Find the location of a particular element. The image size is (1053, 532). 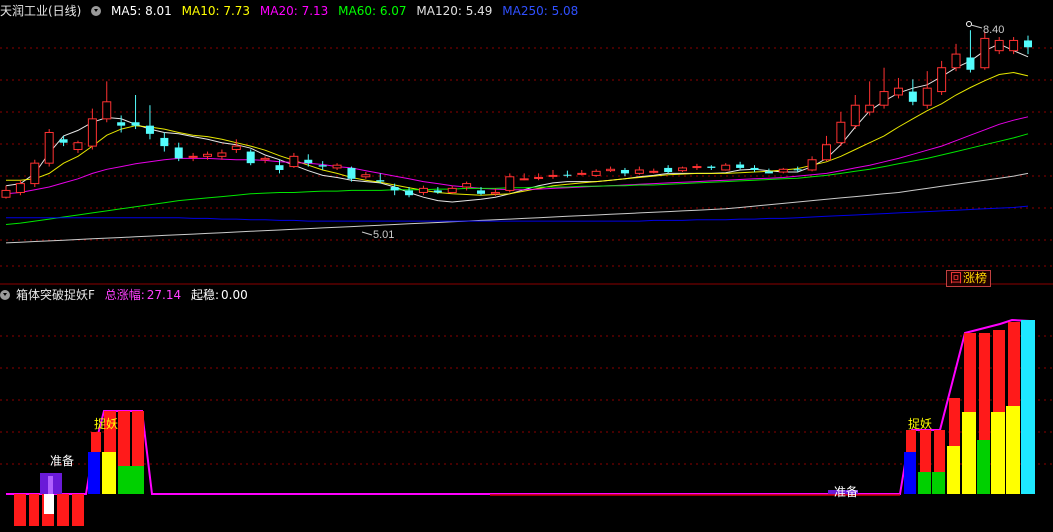

svg-text: 8.40 is located at coordinates (993, 30).